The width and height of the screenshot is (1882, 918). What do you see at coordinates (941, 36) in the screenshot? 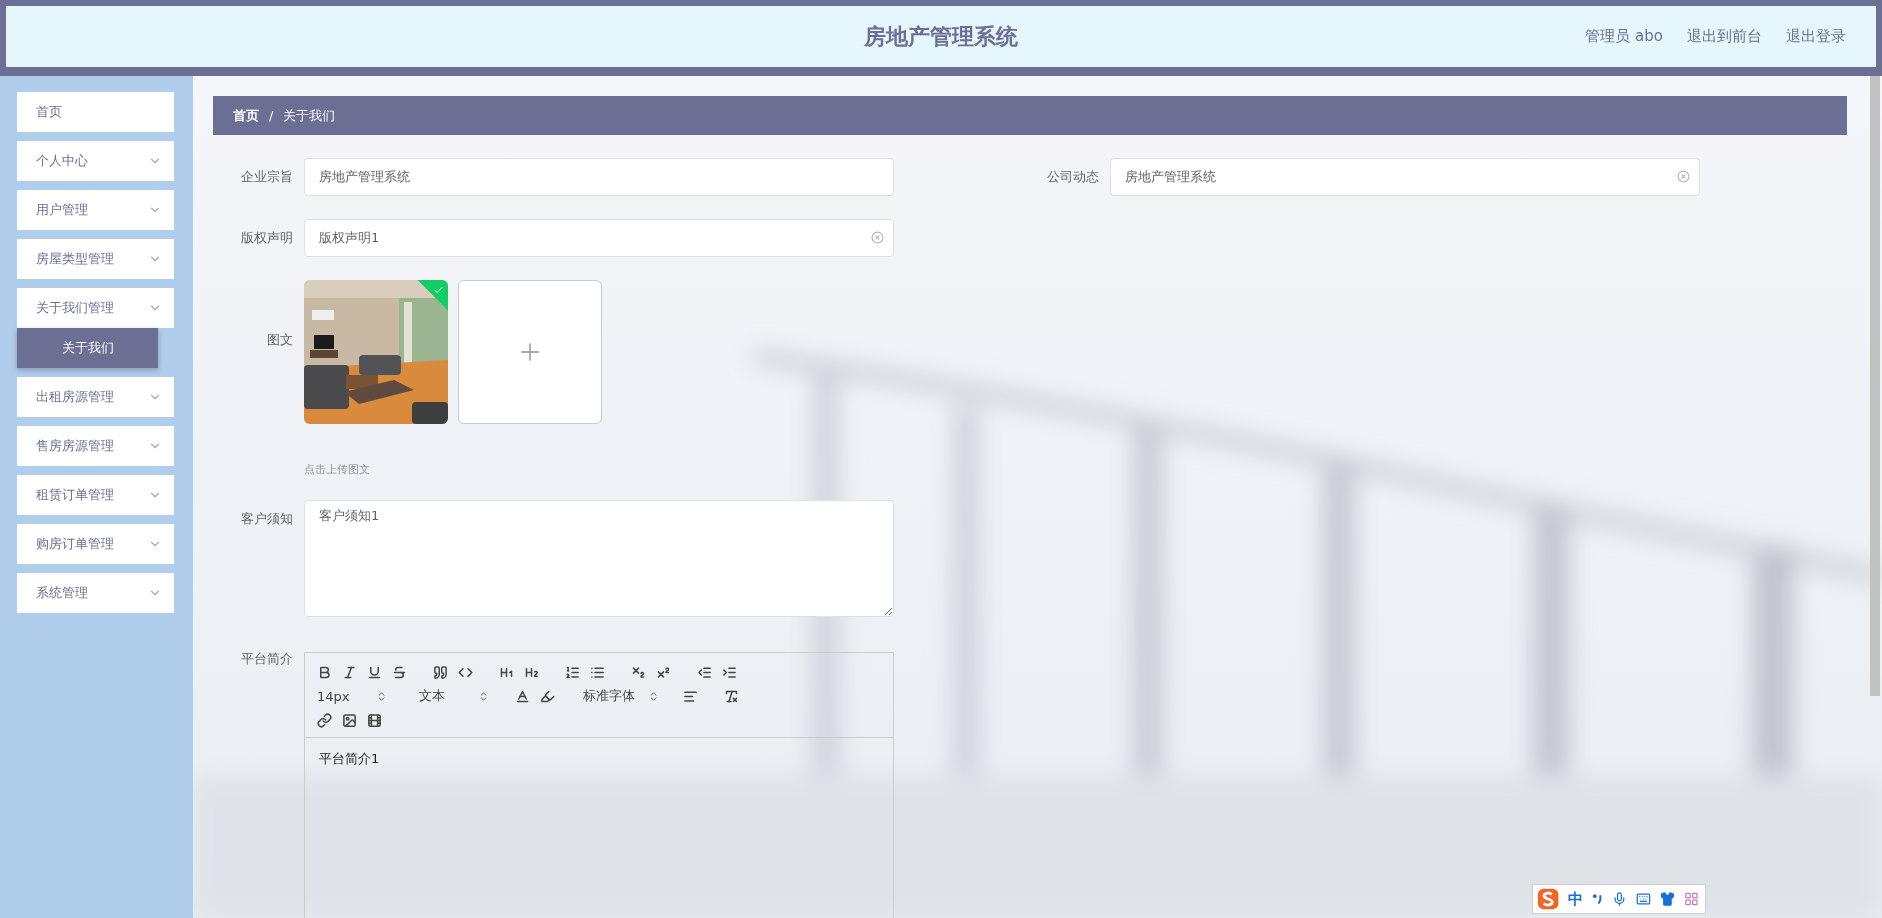
I see `app-title: 房地产管理系统` at bounding box center [941, 36].